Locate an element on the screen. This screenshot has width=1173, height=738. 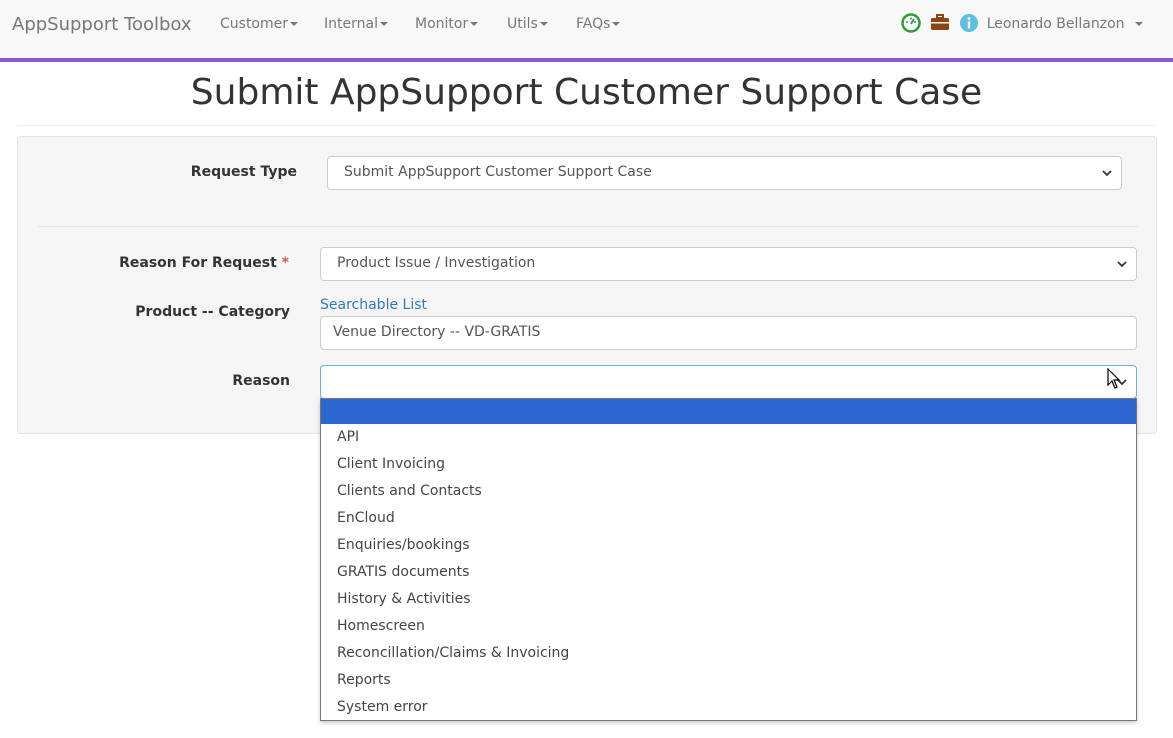
reason-option: Reports is located at coordinates (728, 680).